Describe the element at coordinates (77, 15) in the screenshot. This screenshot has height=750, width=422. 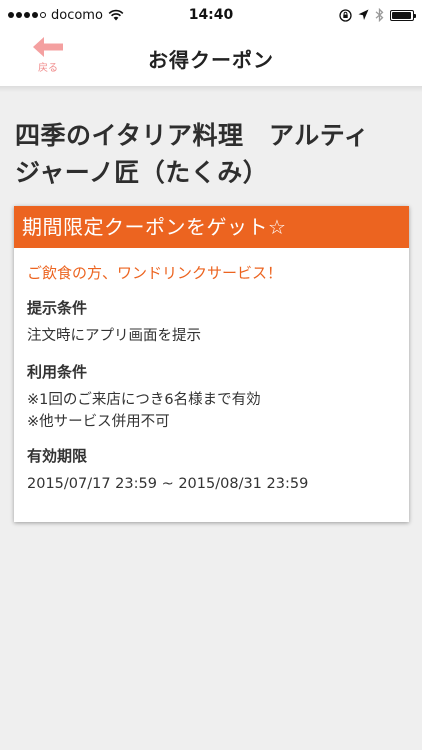
I see `carrier-label: docomo` at that location.